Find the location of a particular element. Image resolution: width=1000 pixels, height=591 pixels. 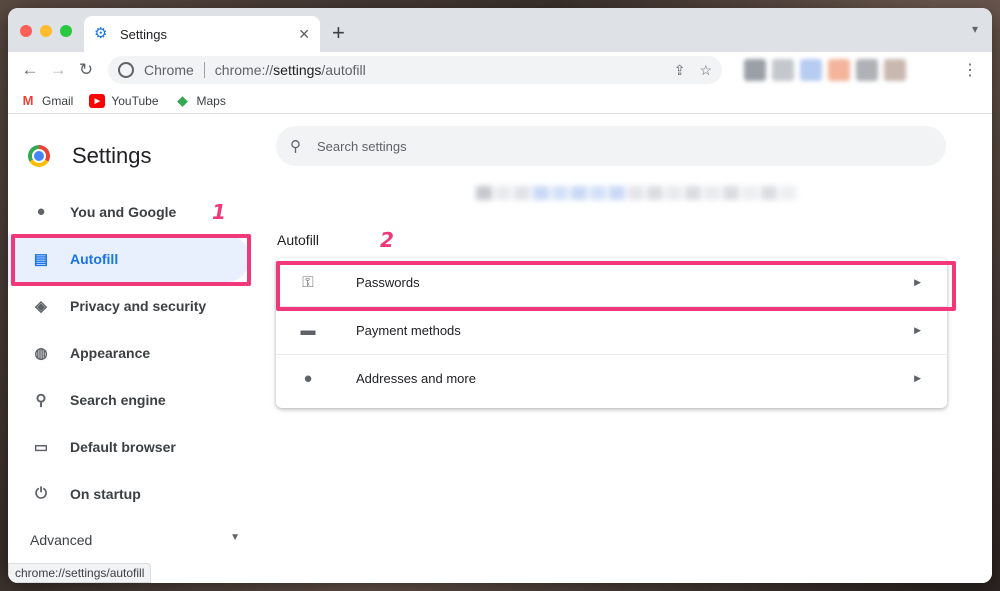

maps-icon: ◆ is located at coordinates (182, 100).